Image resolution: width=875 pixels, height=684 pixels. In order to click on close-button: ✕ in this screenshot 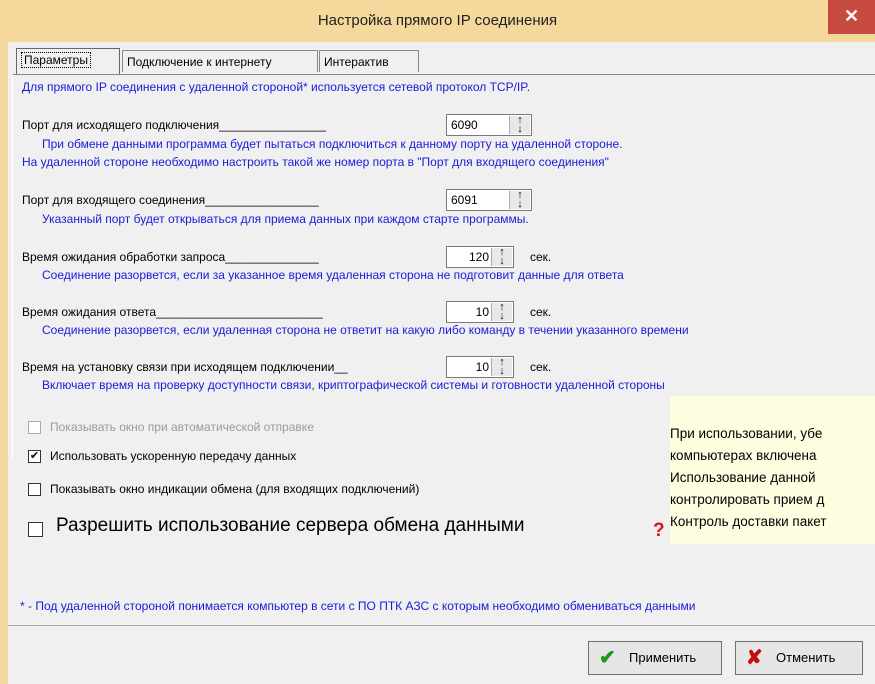, I will do `click(851, 17)`.